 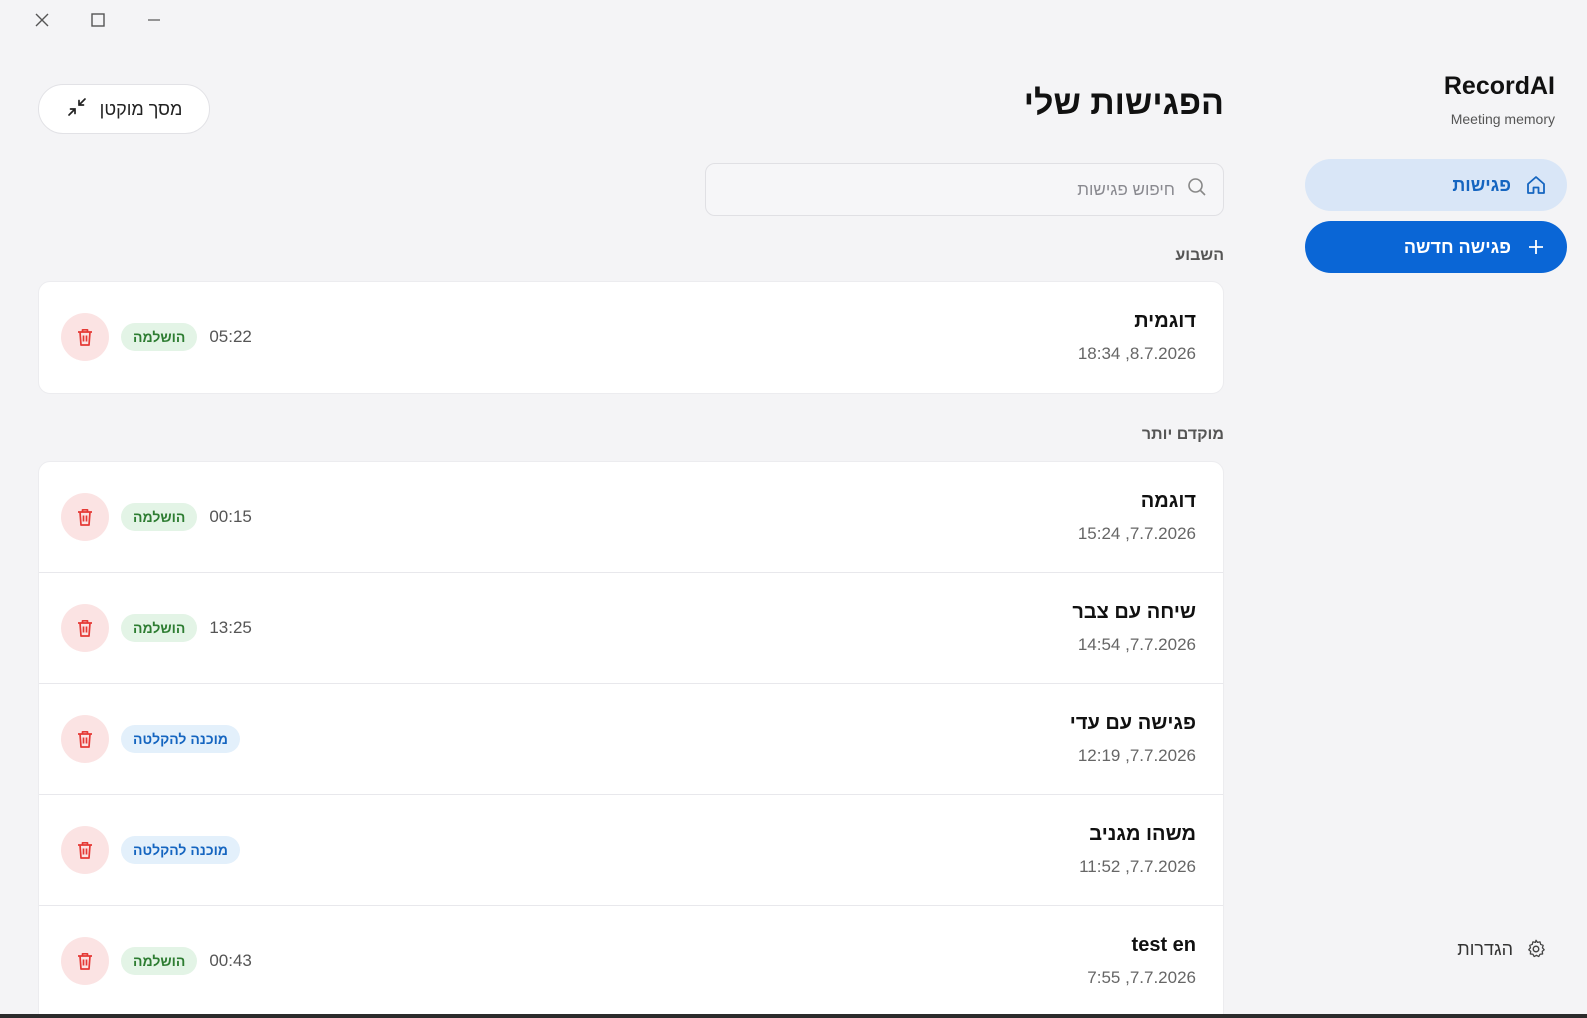 I want to click on meeting-meta: הושלמה 13:25, so click(x=156, y=628).